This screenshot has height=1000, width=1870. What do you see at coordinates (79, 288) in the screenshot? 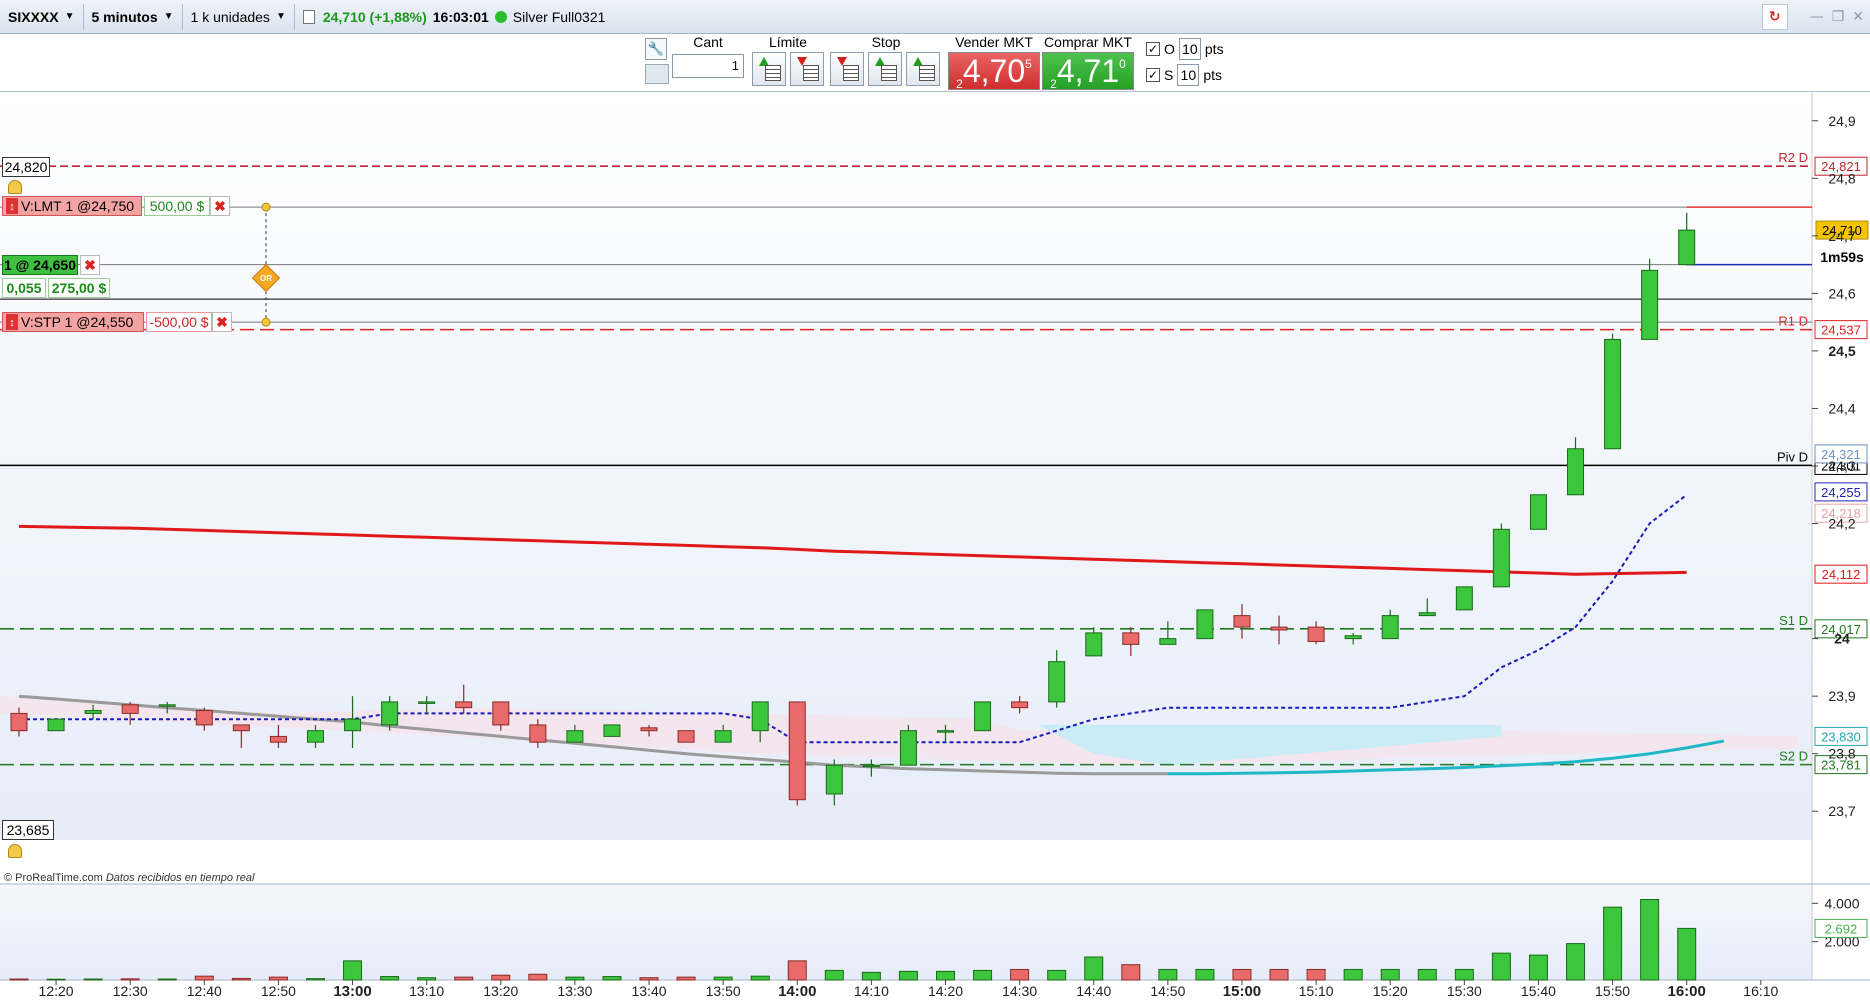
I see `position-pnl: 275,00 $` at bounding box center [79, 288].